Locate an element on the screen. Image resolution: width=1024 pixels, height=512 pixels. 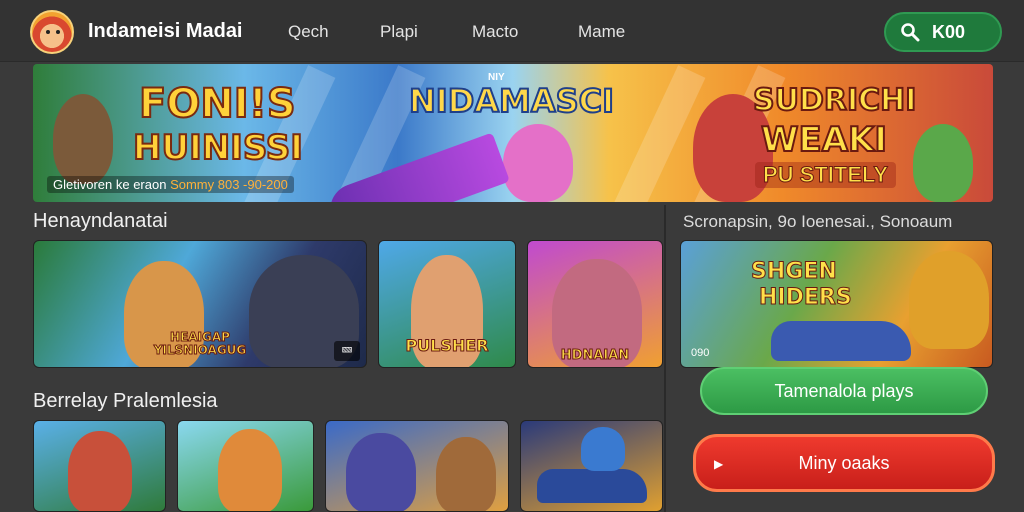
nav-link-2: Plapi is located at coordinates (399, 32).